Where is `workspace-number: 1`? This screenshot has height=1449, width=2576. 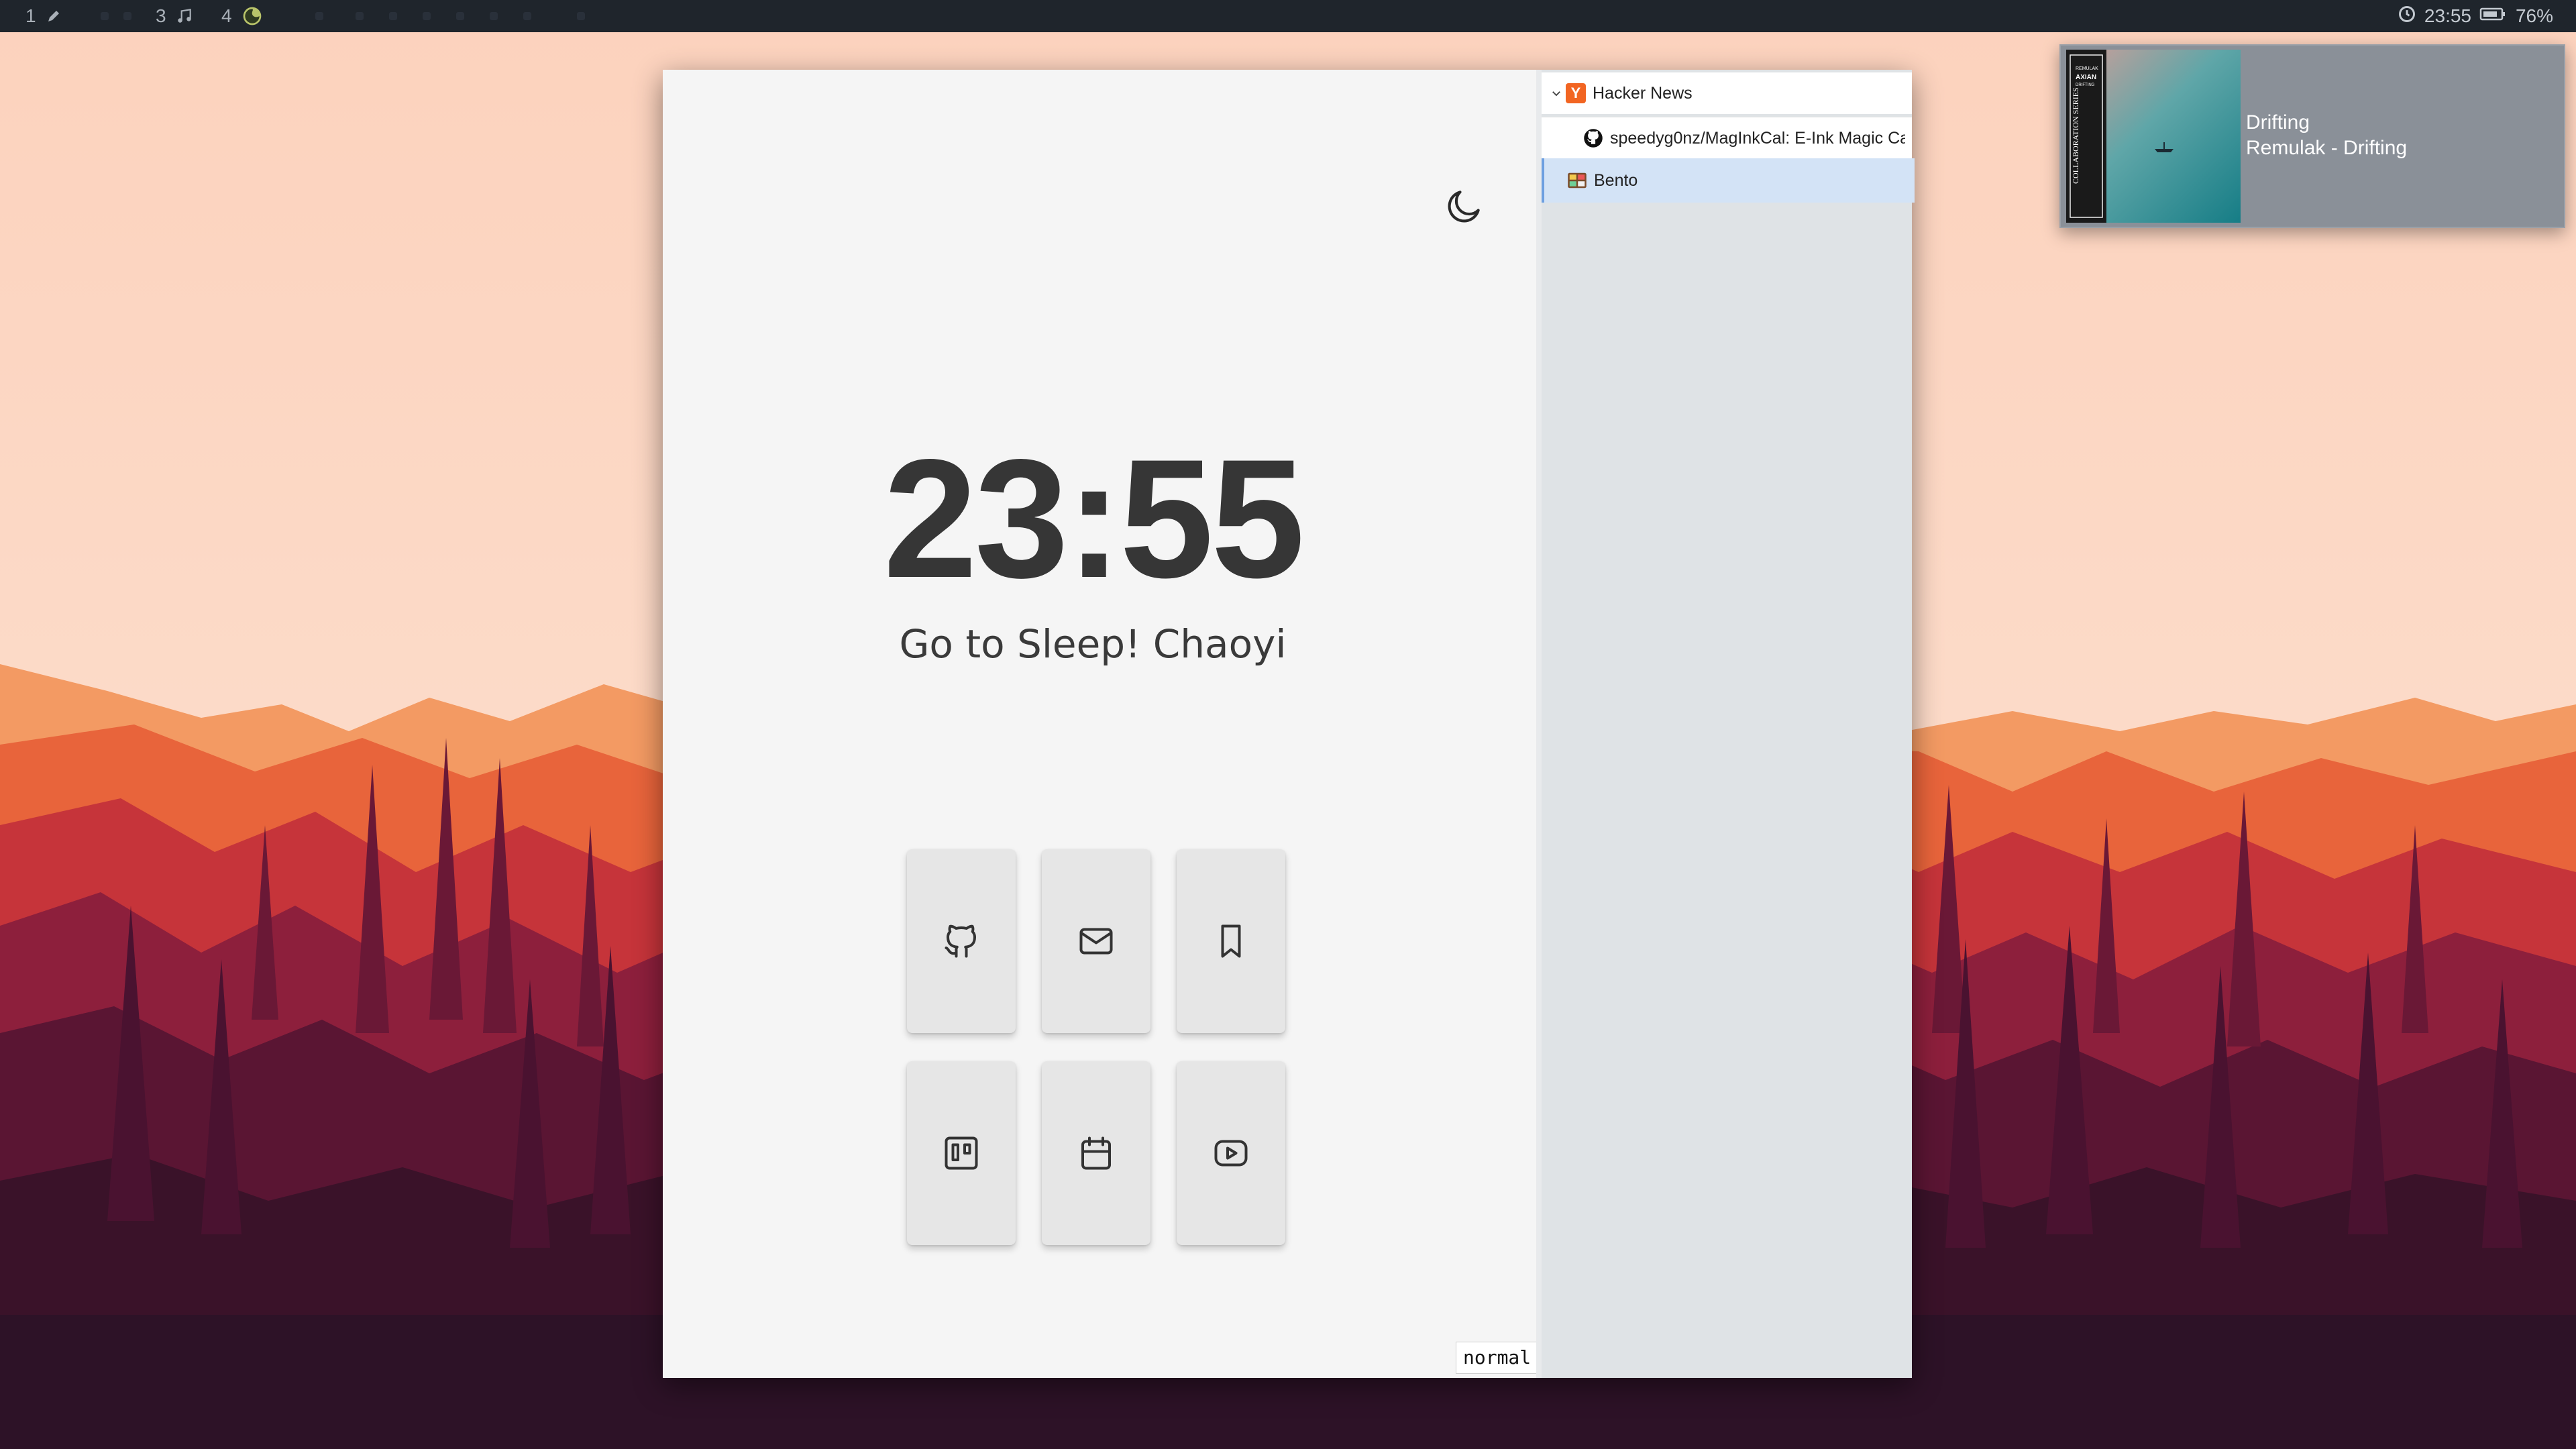
workspace-number: 1 is located at coordinates (30, 15).